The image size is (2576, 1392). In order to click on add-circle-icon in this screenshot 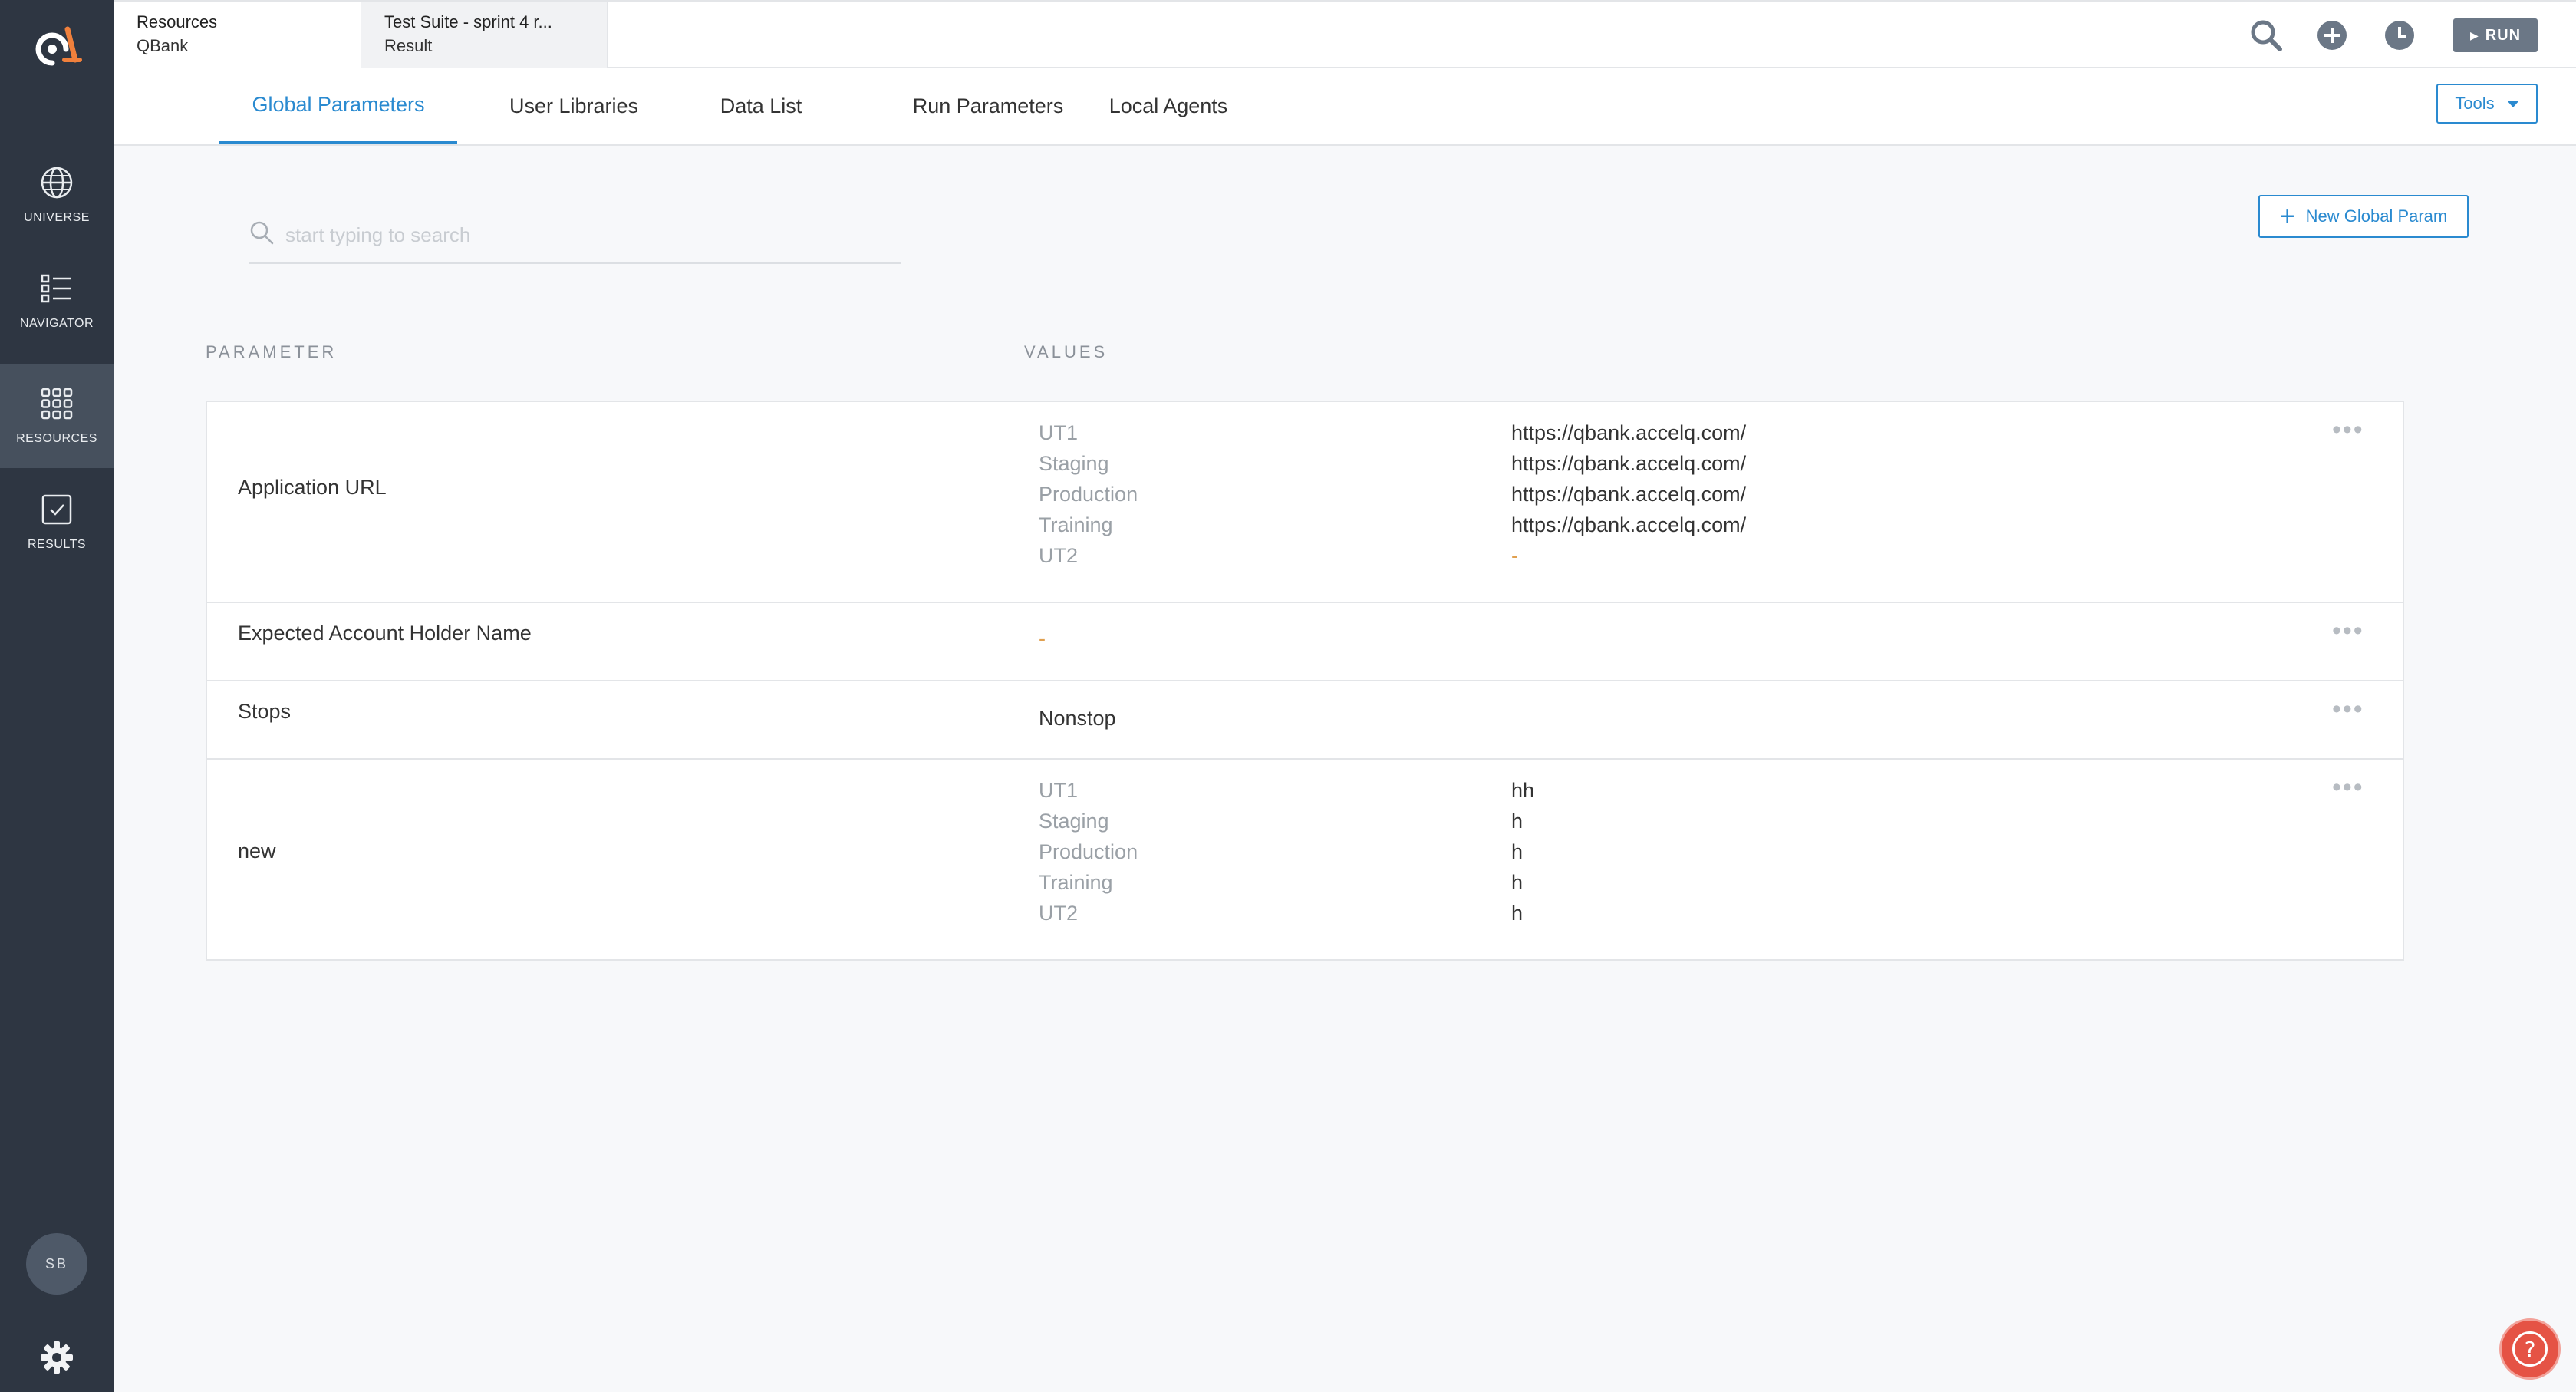, I will do `click(2332, 35)`.